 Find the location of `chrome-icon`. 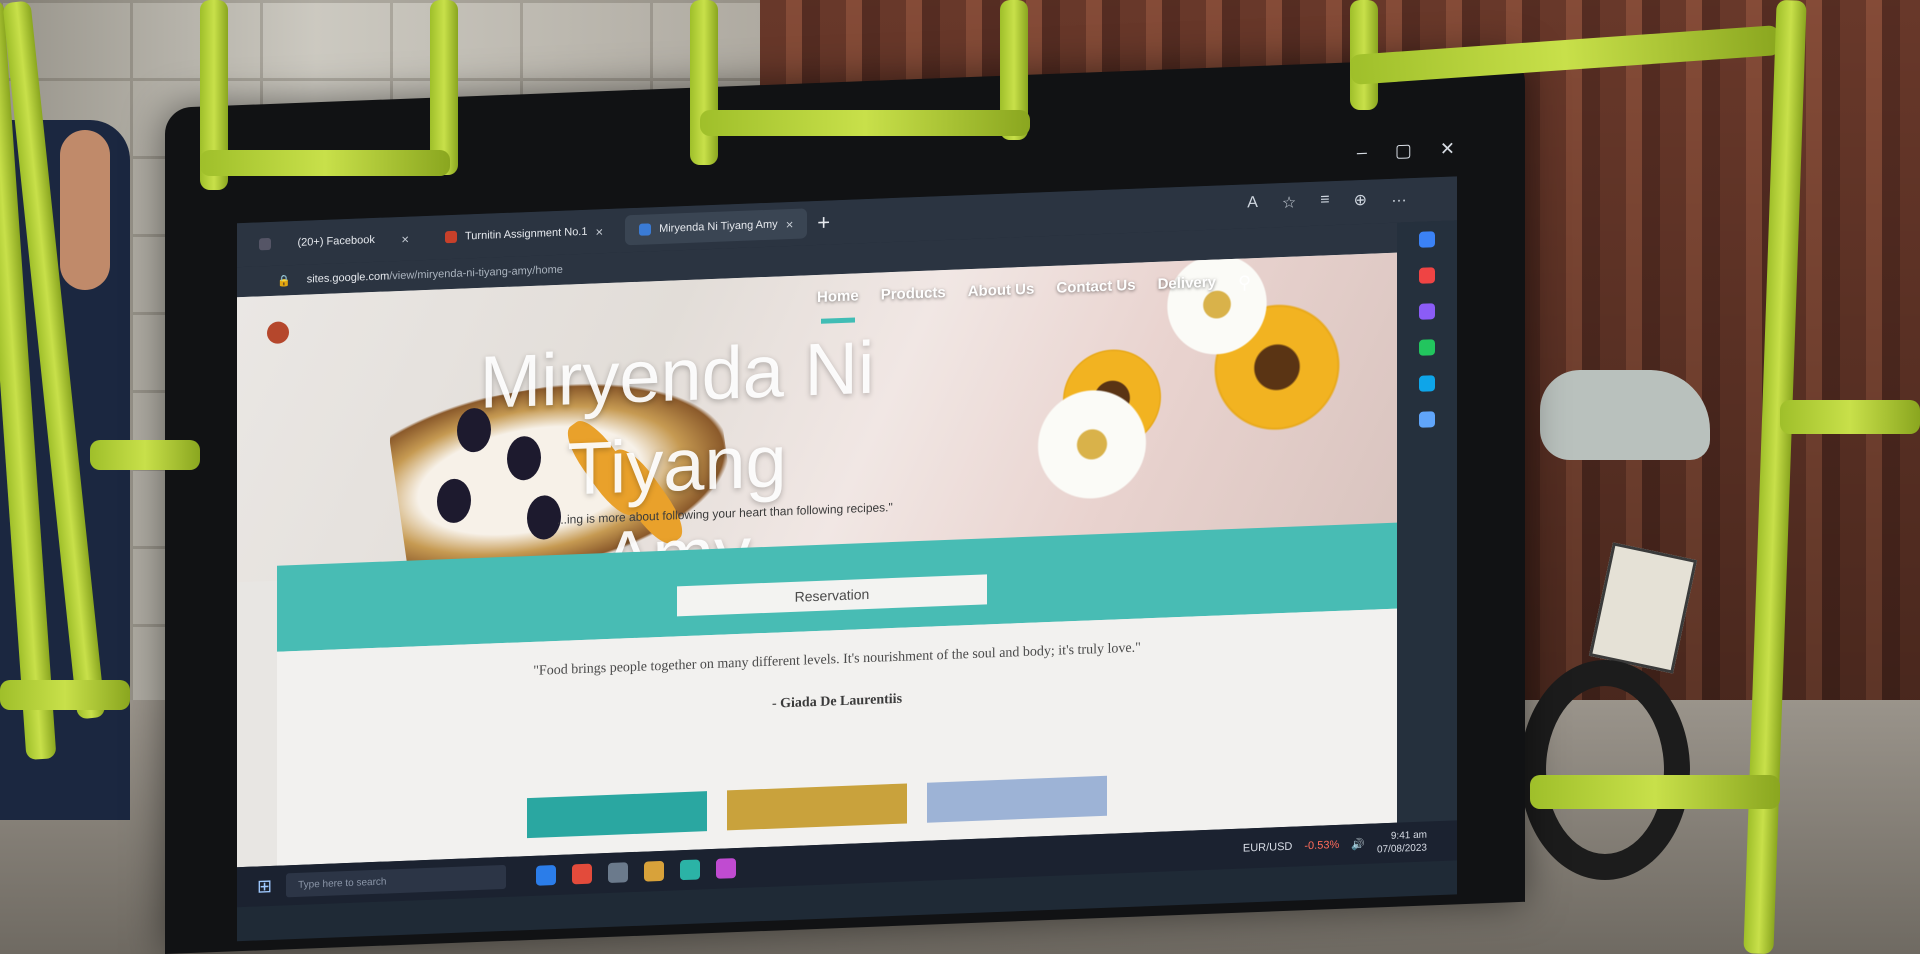

chrome-icon is located at coordinates (582, 874).